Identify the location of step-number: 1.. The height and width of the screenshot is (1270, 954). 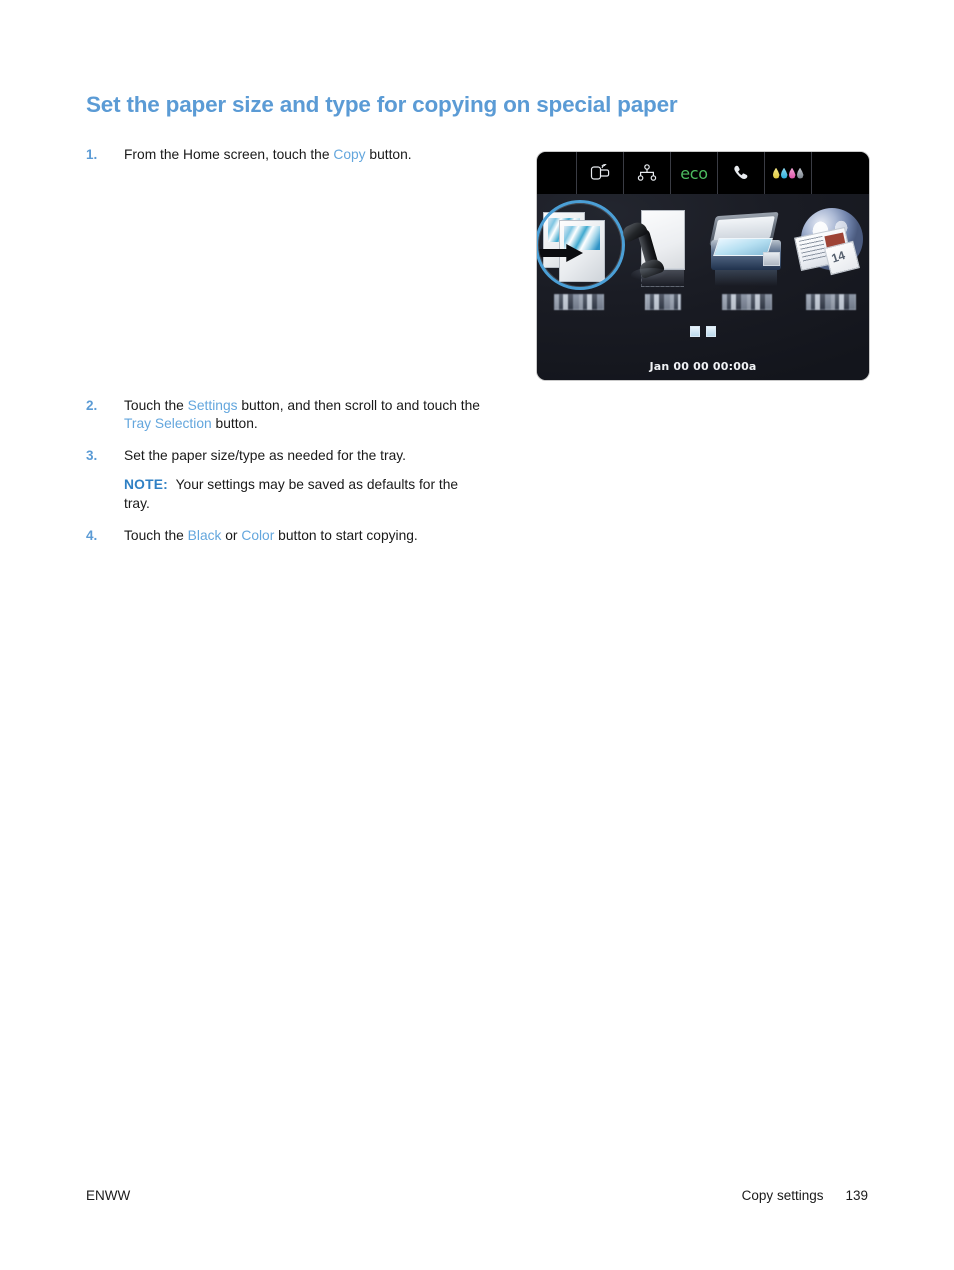
(92, 154).